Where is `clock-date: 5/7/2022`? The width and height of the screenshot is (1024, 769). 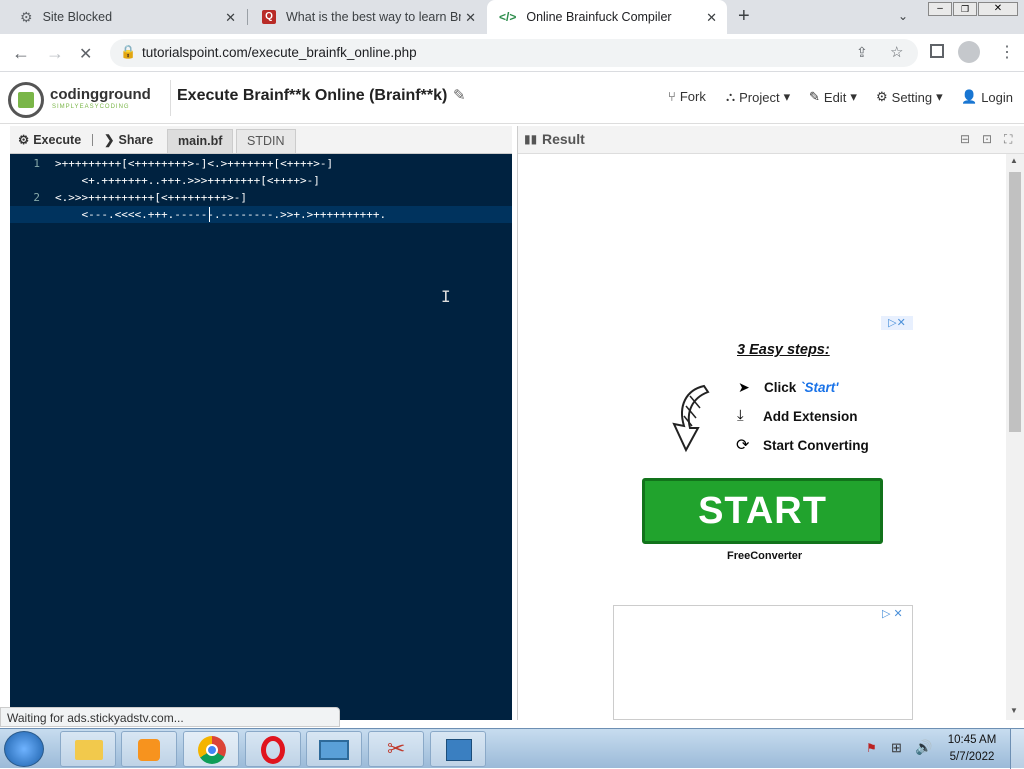 clock-date: 5/7/2022 is located at coordinates (972, 757).